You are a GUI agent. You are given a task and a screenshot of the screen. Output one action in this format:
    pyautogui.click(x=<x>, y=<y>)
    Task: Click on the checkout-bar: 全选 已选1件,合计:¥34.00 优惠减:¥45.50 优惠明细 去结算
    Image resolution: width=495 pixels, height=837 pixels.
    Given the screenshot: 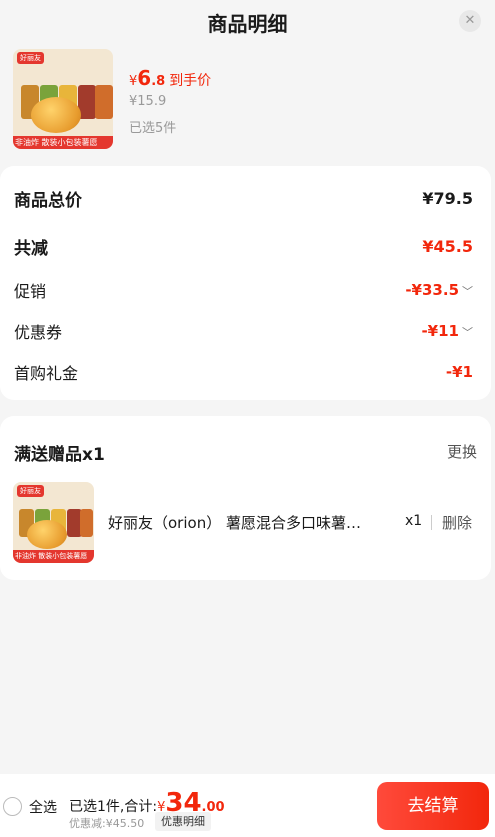 What is the action you would take?
    pyautogui.click(x=247, y=805)
    